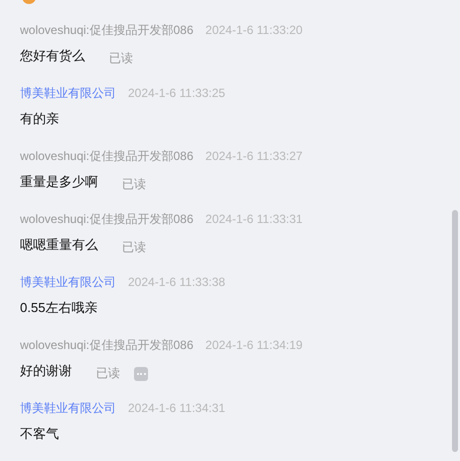 The image size is (460, 461). Describe the element at coordinates (39, 434) in the screenshot. I see `message-text: 不客气` at that location.